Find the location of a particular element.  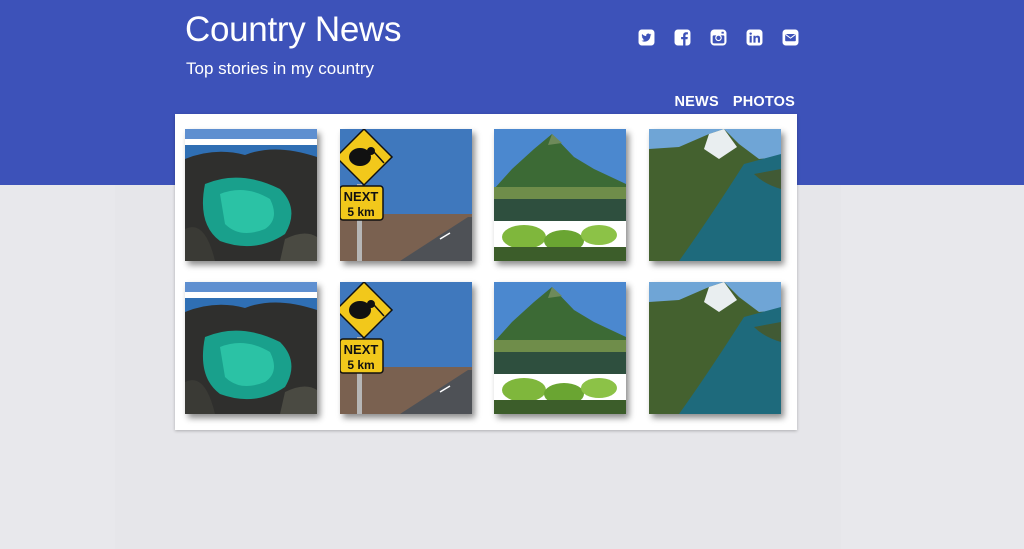

instagram-icon is located at coordinates (718, 37).